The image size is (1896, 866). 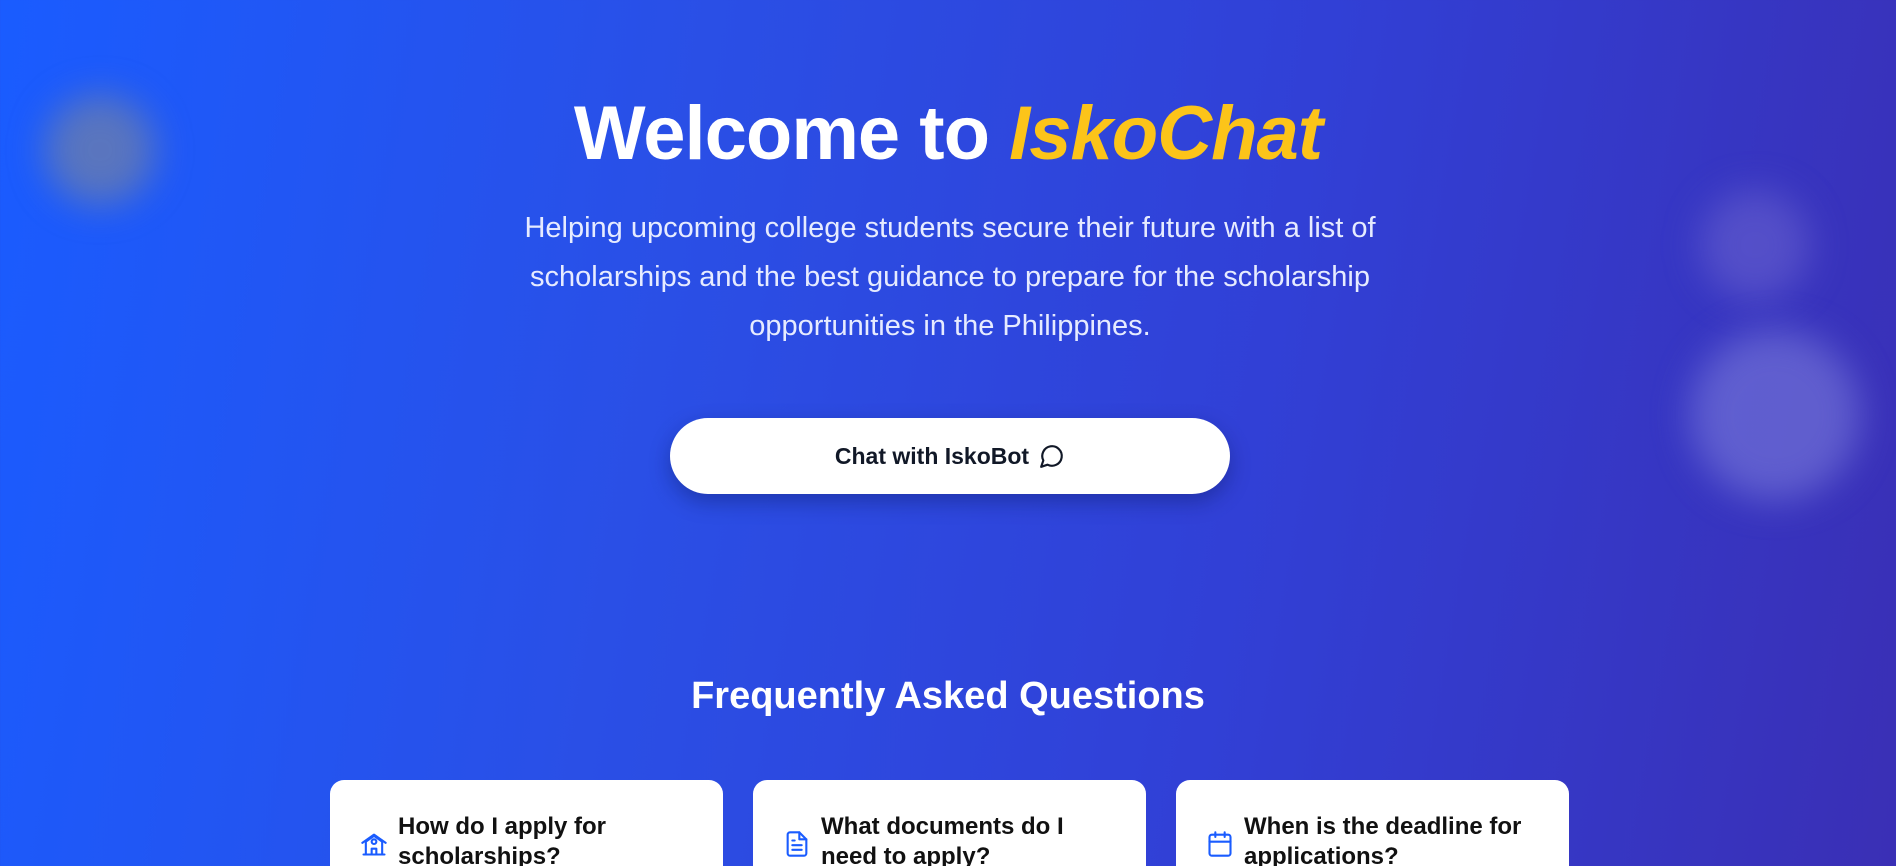 I want to click on faq-card-deadline: When is the deadline for applications?, so click(x=1372, y=823).